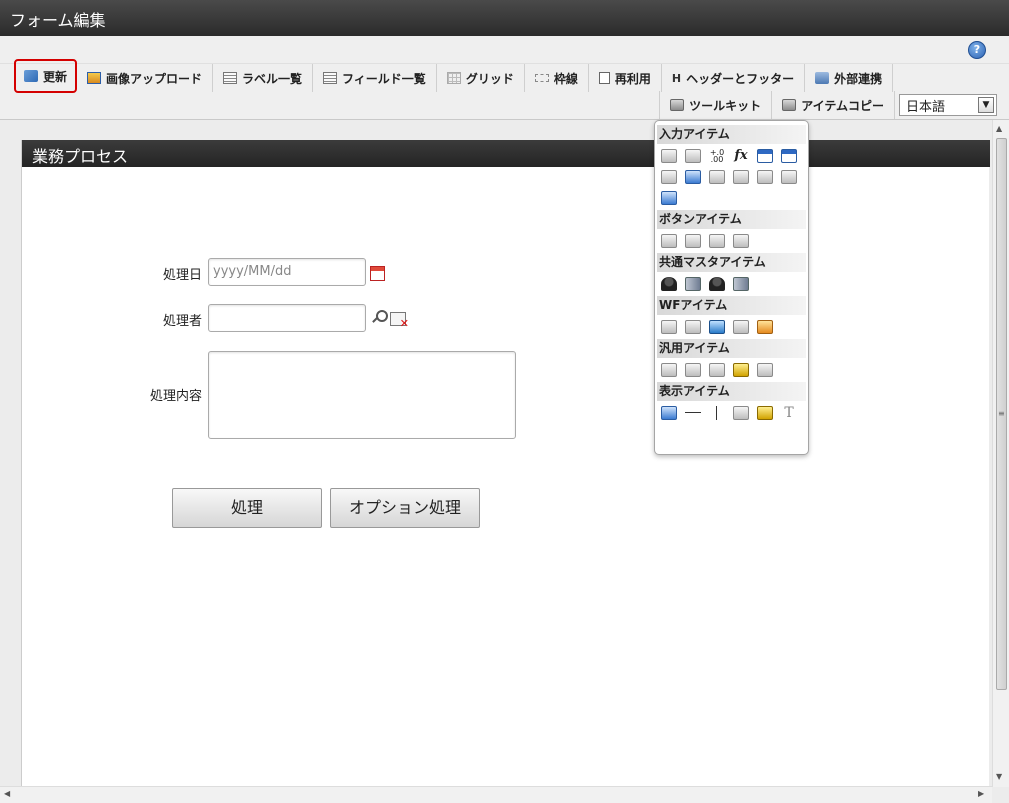  I want to click on image-upload-button: 画像アップロード, so click(145, 78).